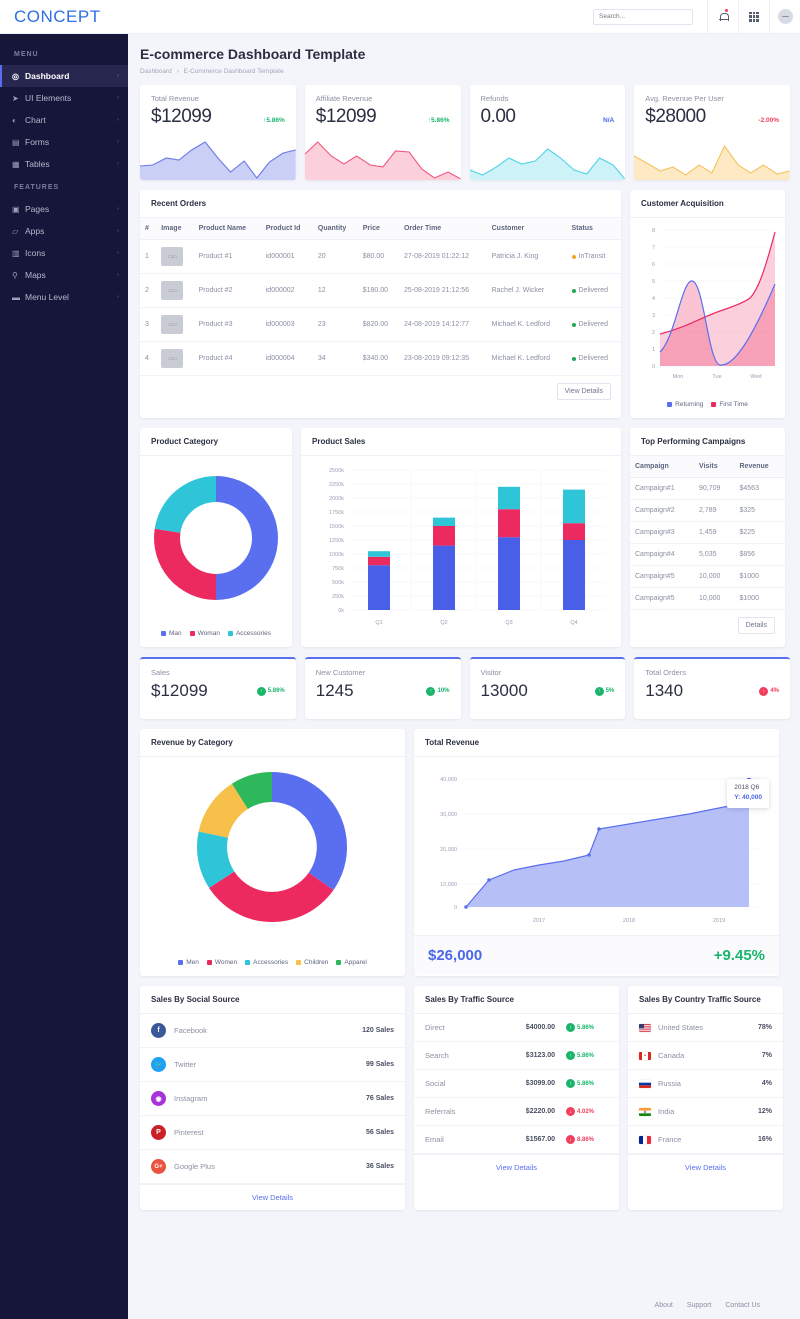 Image resolution: width=800 pixels, height=1319 pixels. Describe the element at coordinates (705, 1084) in the screenshot. I see `list-item: Russia 4%` at that location.